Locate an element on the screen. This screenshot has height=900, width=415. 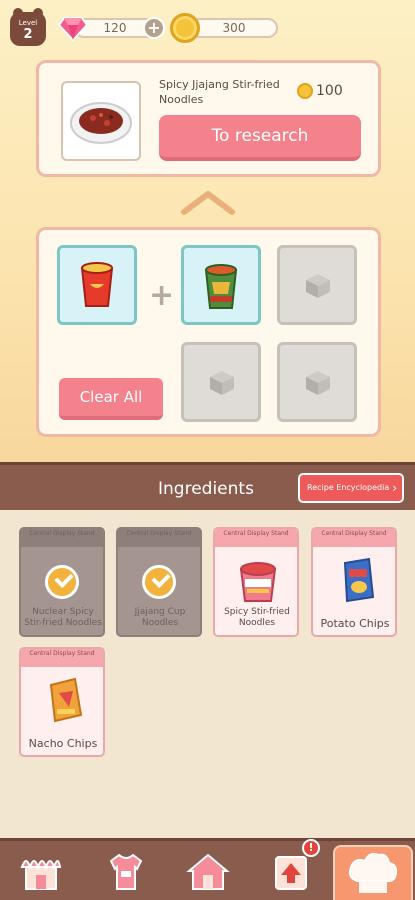
spicy-cup-noodle-icon is located at coordinates (258, 582).